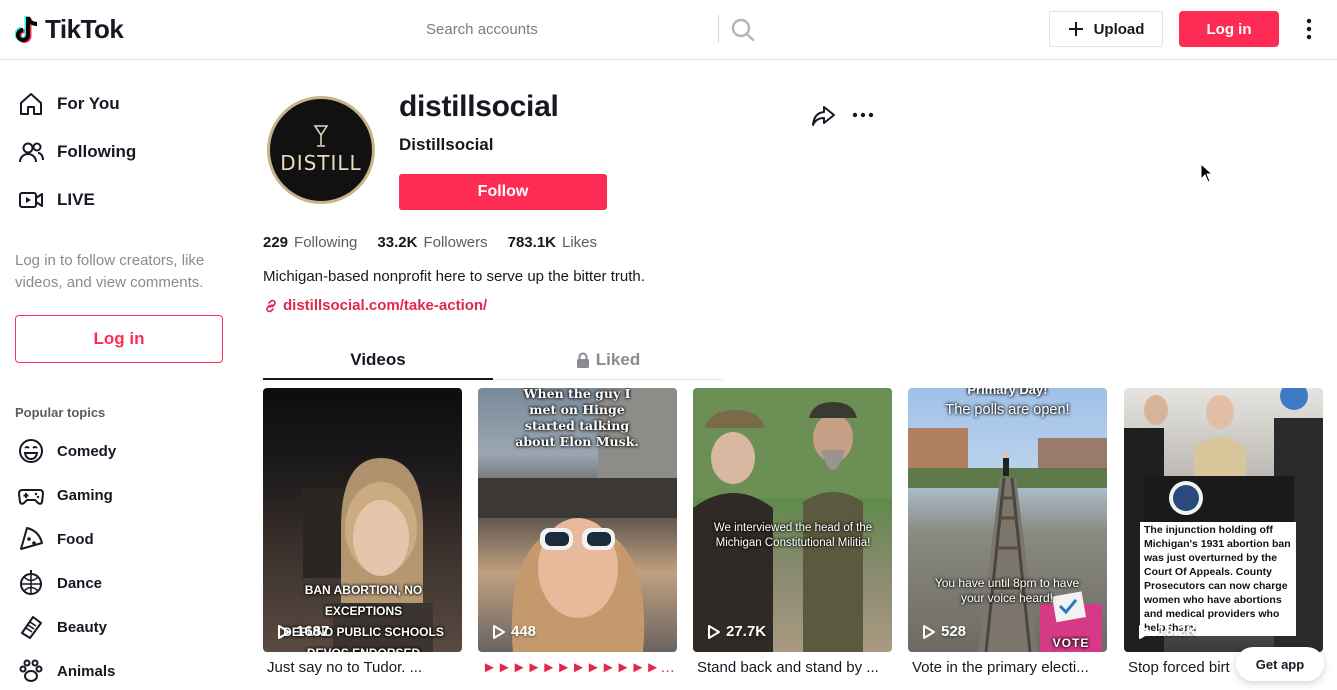 The image size is (1337, 690). I want to click on nav-label: LIVE, so click(76, 199).